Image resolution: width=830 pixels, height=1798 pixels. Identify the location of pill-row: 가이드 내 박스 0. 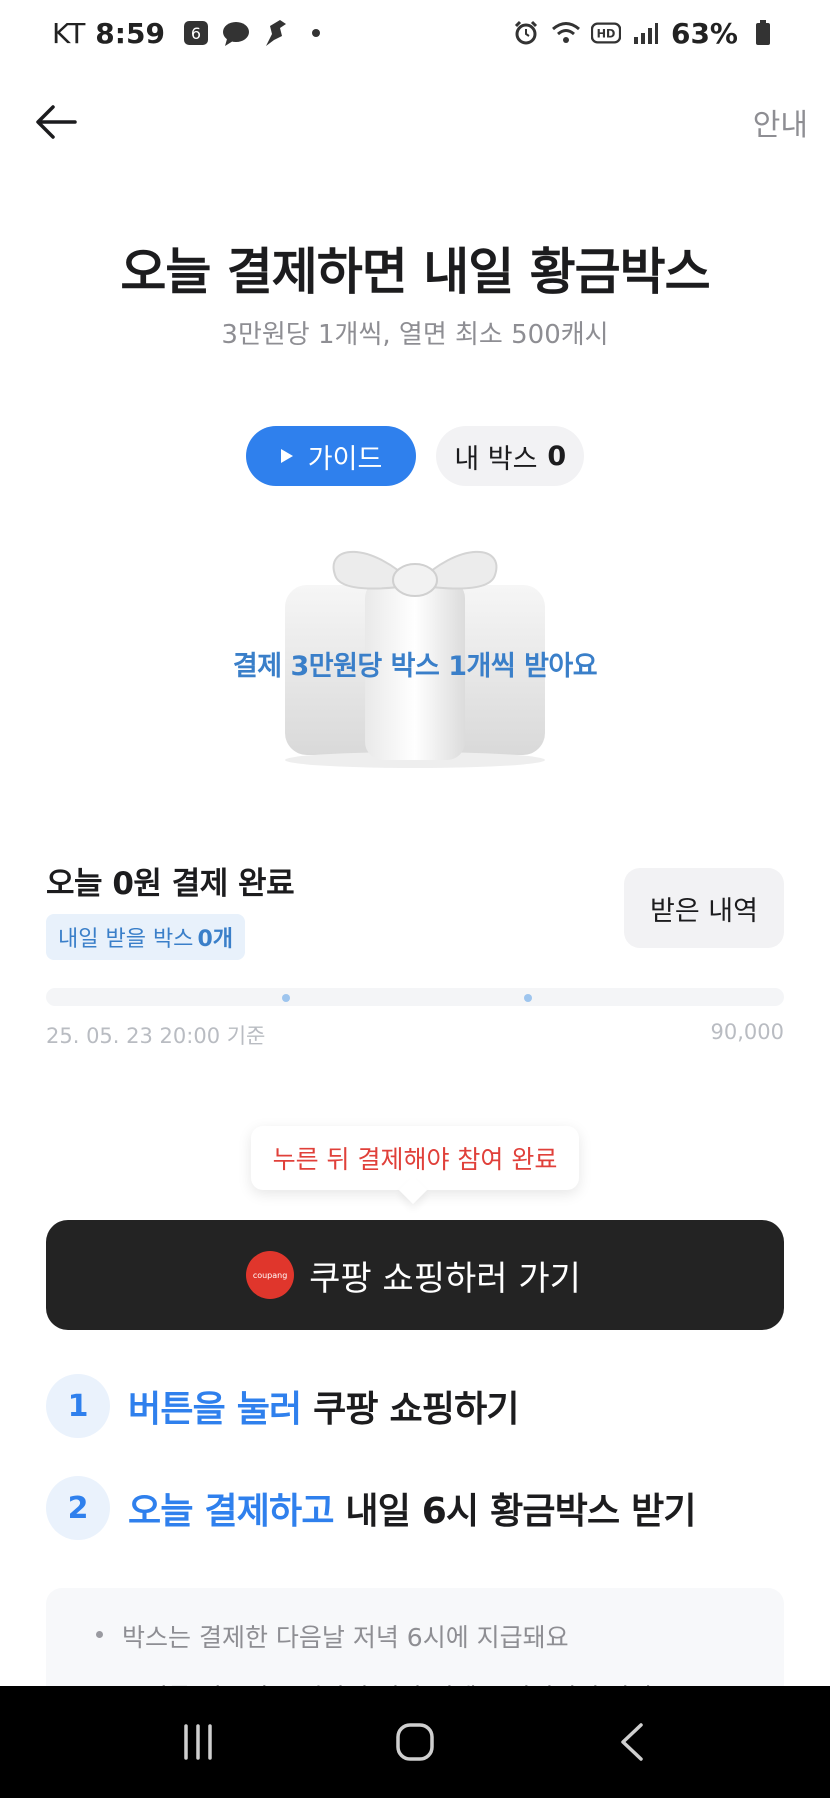
(415, 456).